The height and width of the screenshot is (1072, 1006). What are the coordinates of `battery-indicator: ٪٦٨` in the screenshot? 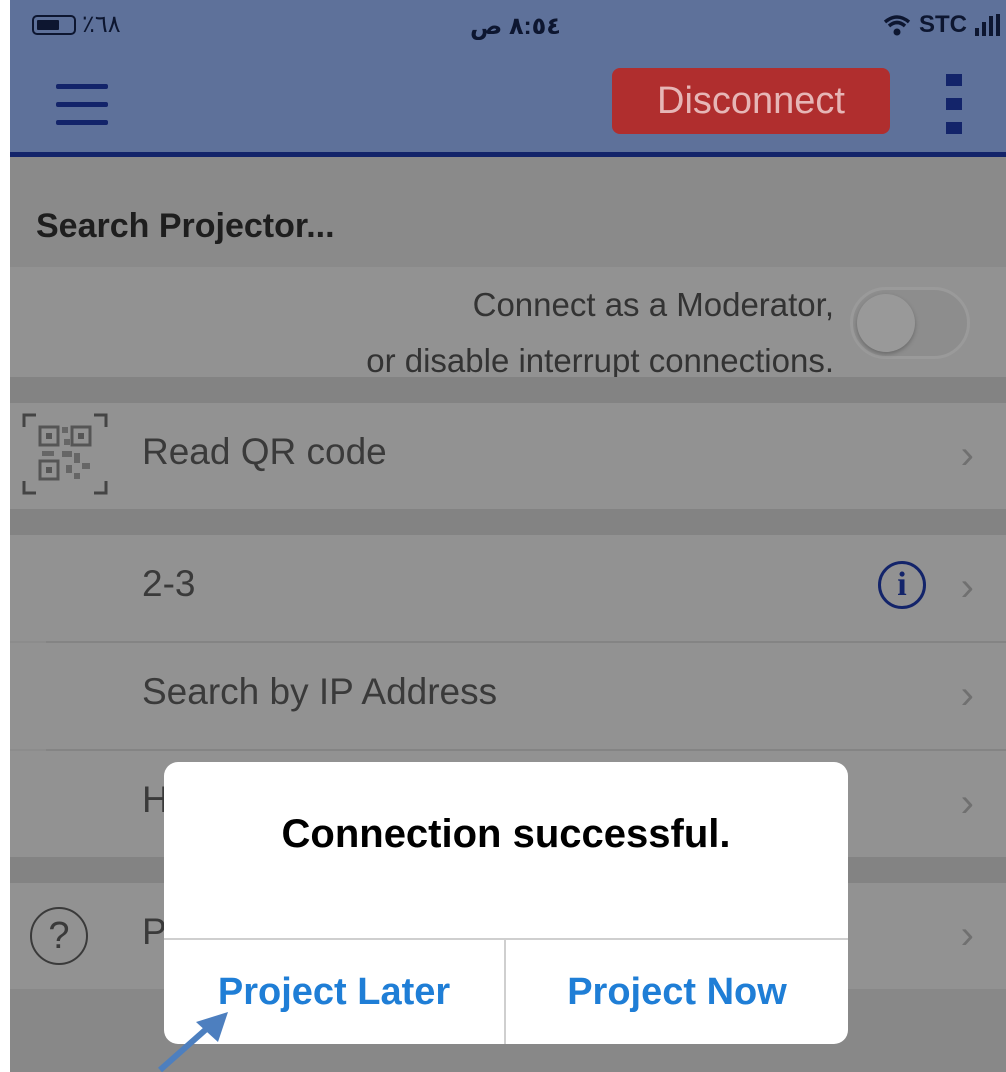 It's located at (76, 24).